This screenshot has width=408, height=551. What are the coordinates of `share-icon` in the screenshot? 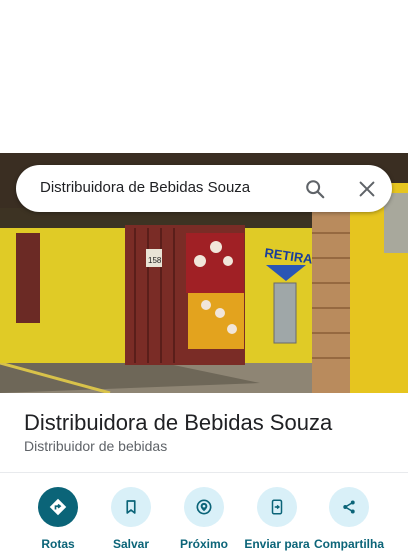 It's located at (349, 507).